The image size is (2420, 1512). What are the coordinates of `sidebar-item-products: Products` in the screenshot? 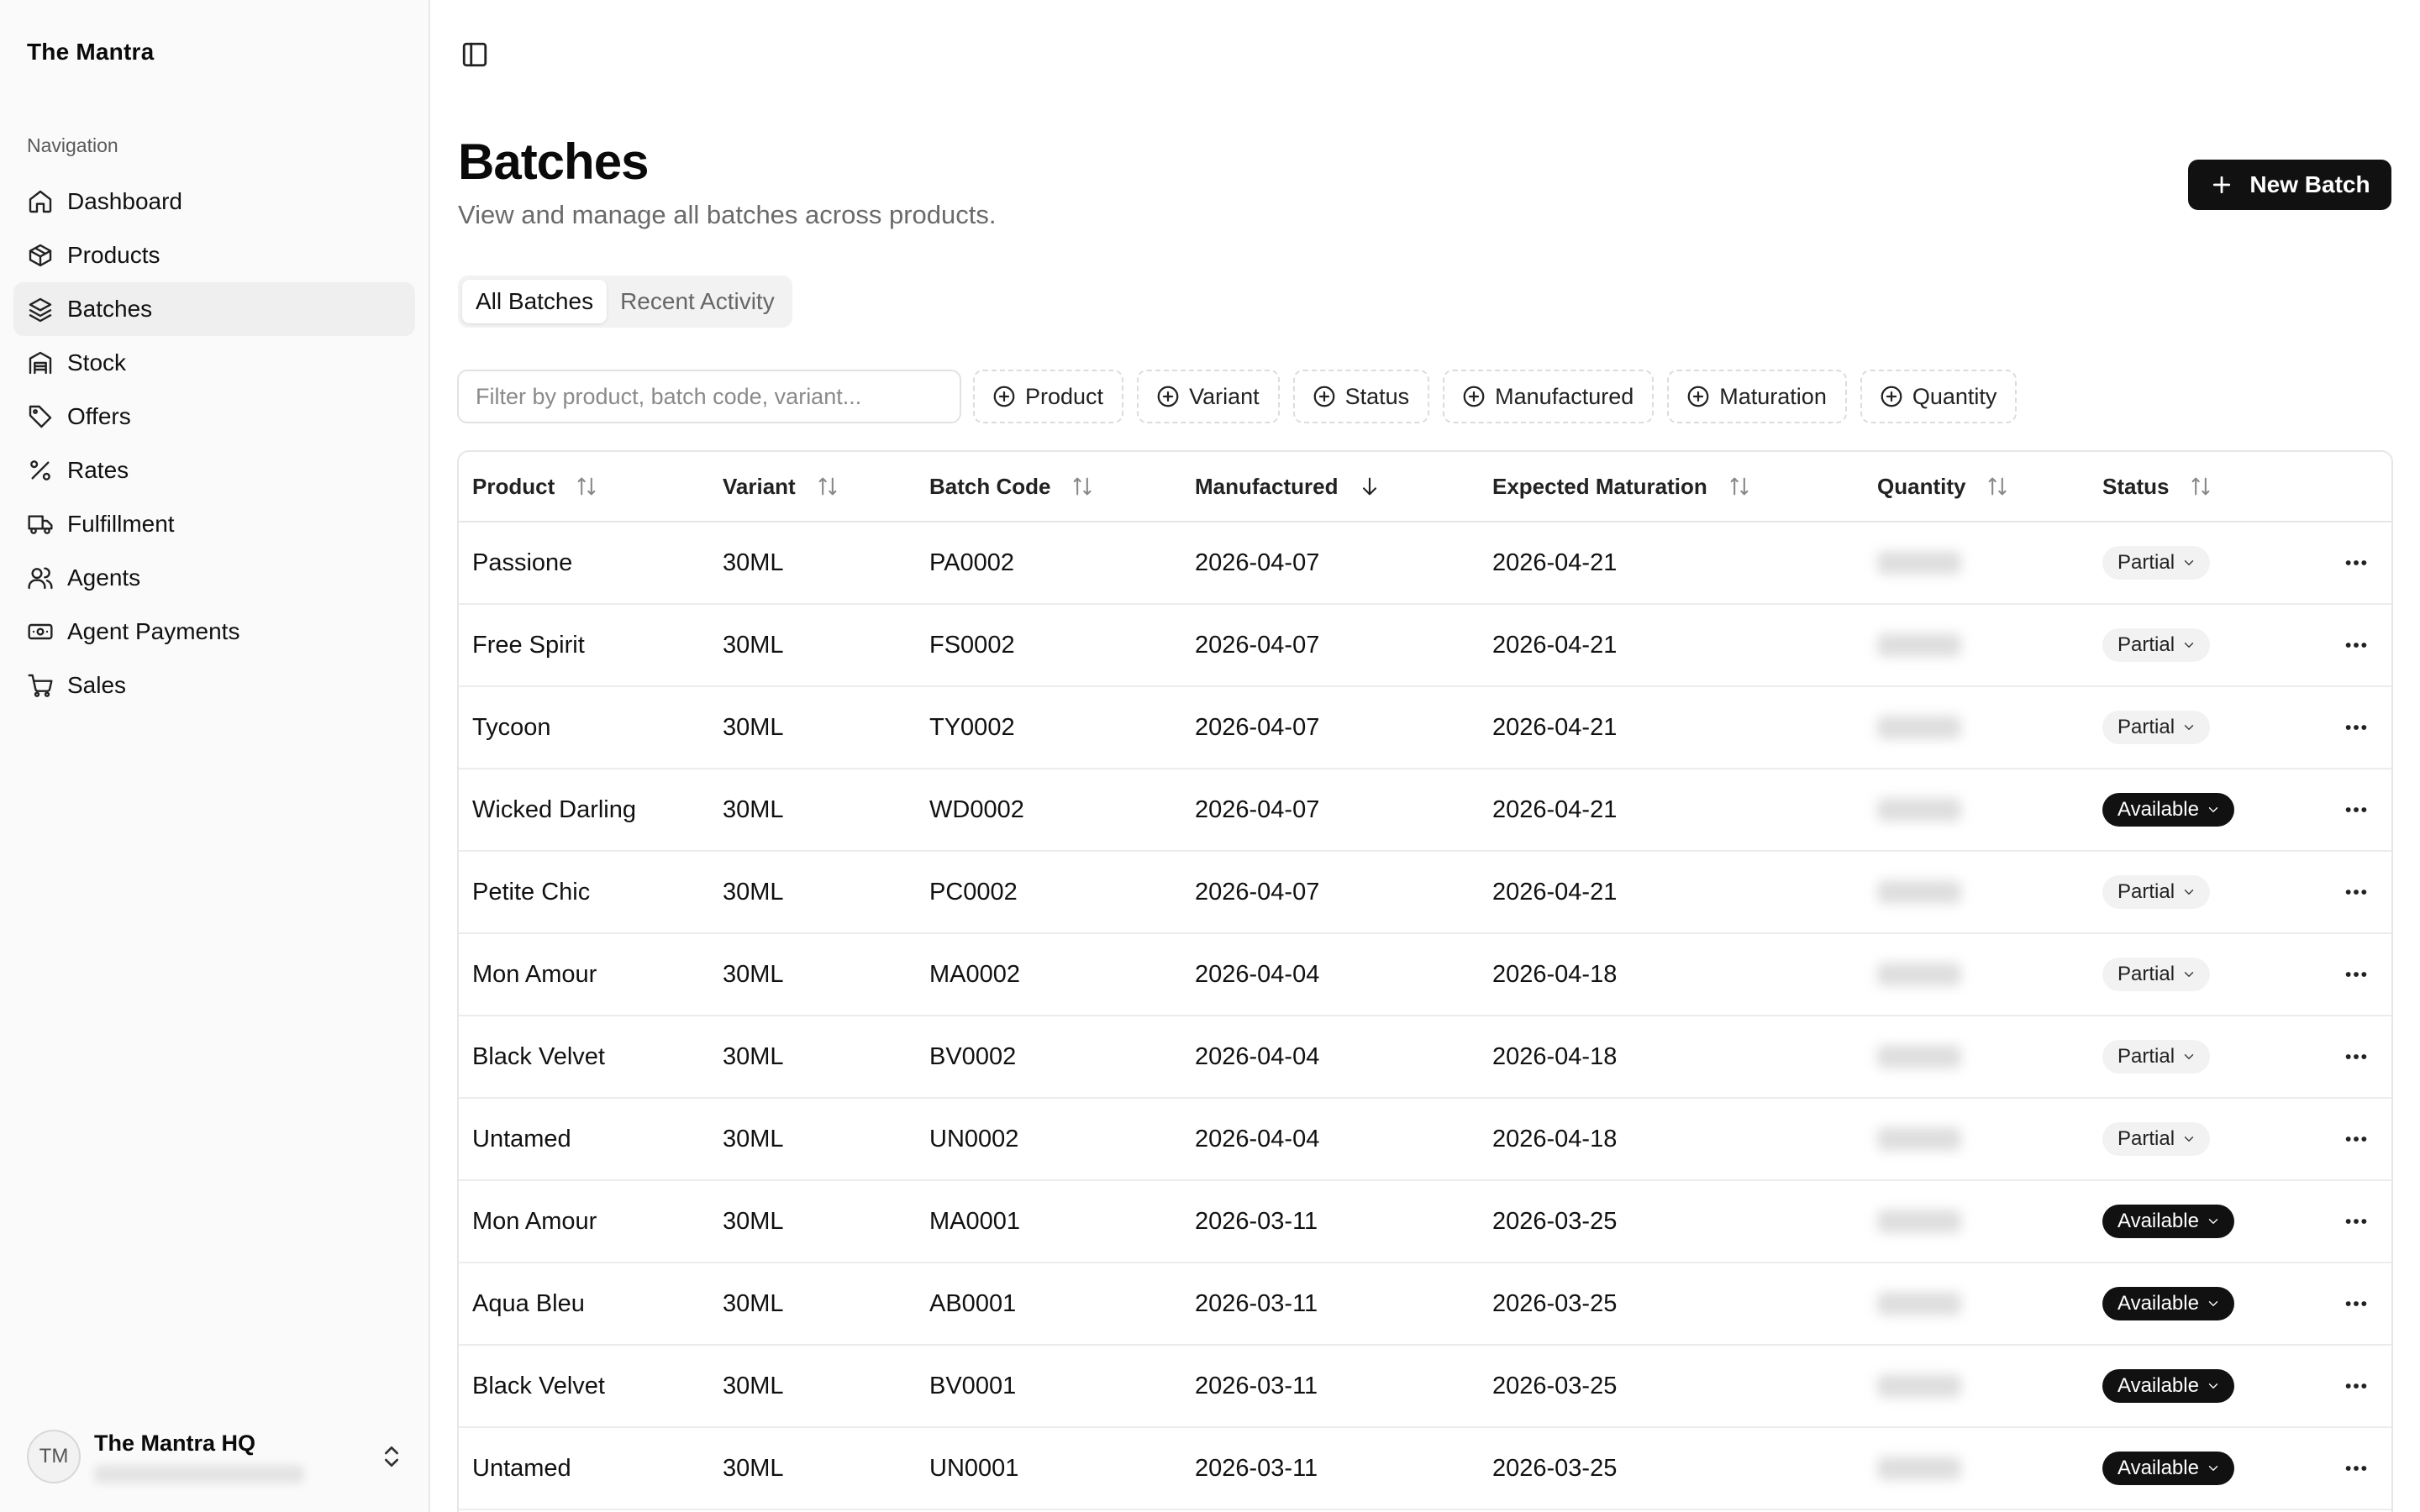 It's located at (214, 255).